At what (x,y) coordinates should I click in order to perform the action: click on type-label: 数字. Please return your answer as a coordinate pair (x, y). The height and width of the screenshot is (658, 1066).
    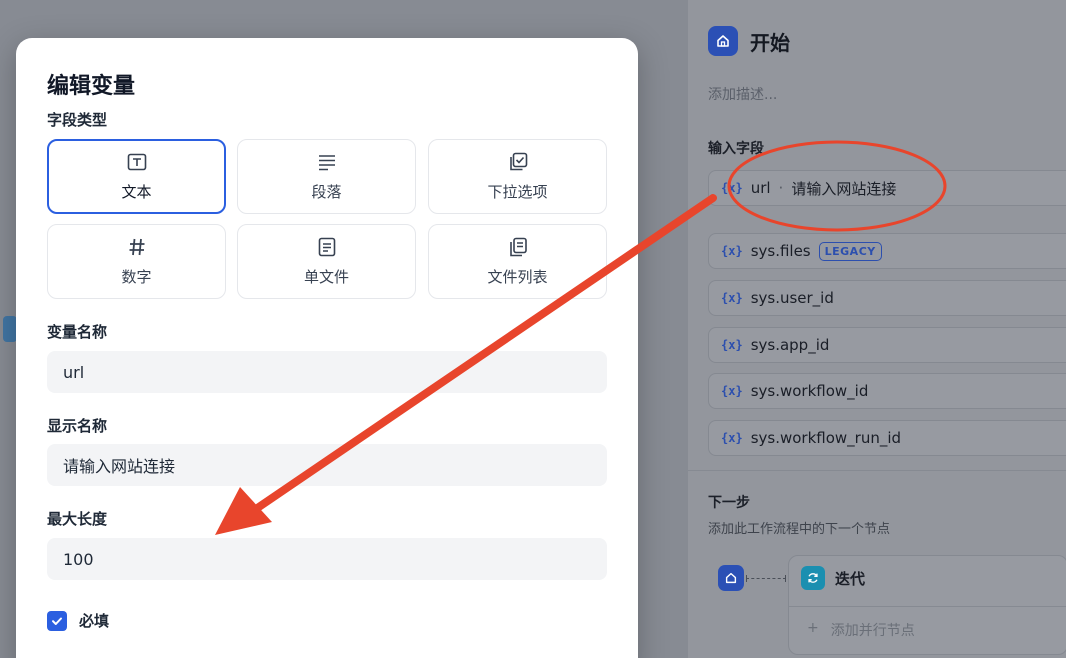
    Looking at the image, I should click on (136, 277).